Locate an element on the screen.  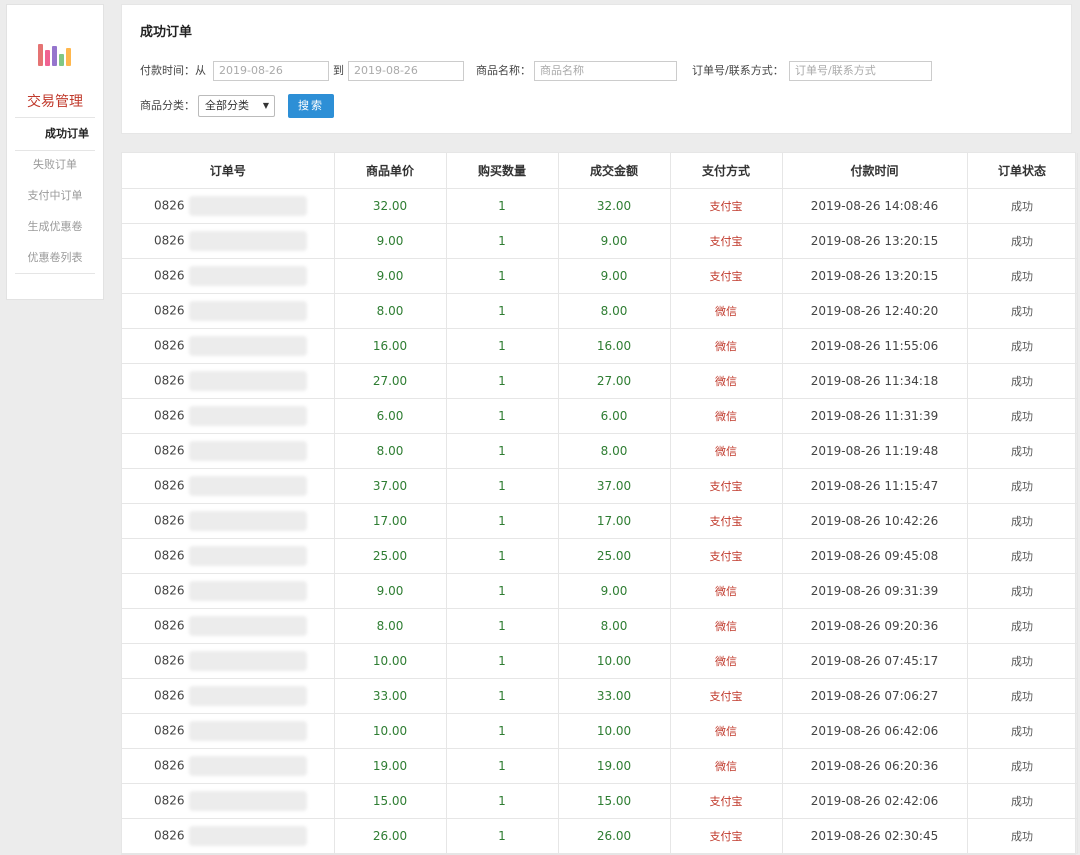
pay-time-cell: 2019-08-26 09:45:08 is located at coordinates (875, 556).